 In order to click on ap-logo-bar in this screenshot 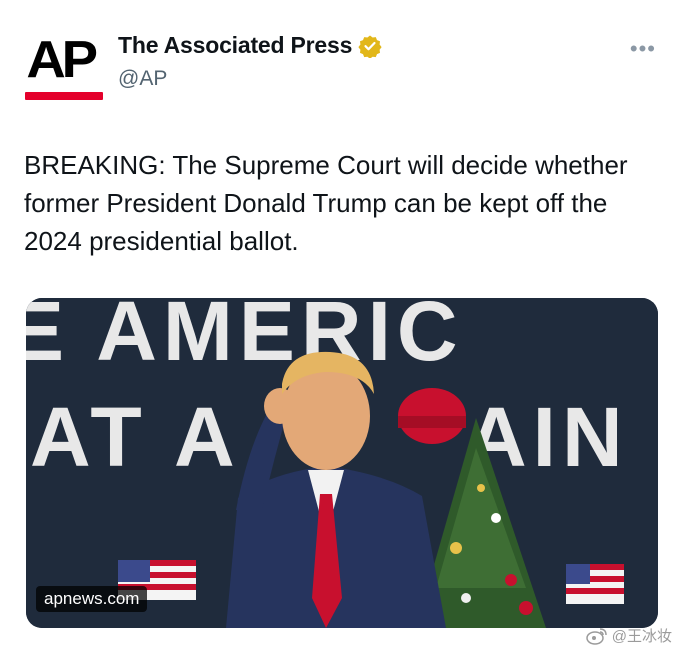, I will do `click(64, 96)`.